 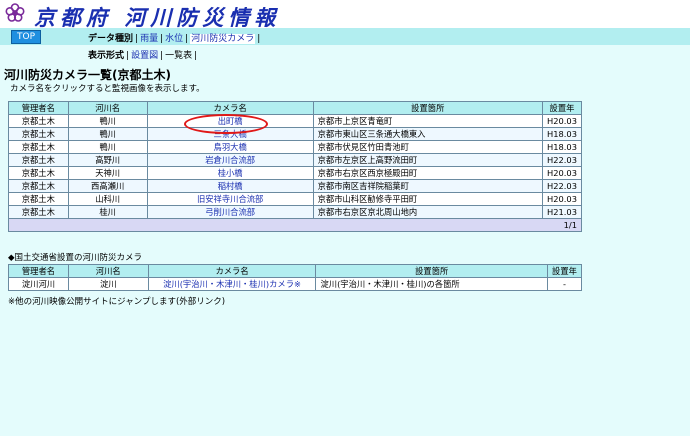 I want to click on camera-link: 岩倉川合流部, so click(x=230, y=160).